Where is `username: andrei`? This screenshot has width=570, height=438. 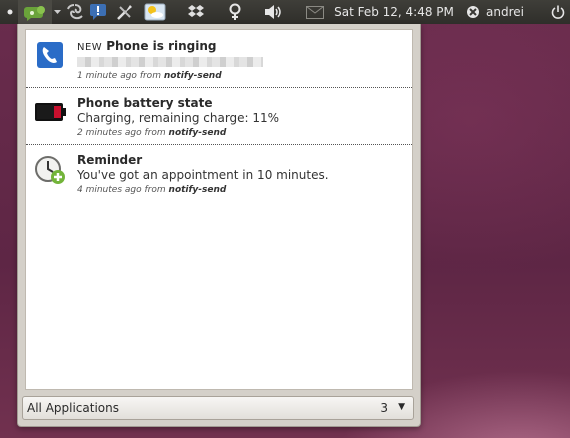 username: andrei is located at coordinates (505, 12).